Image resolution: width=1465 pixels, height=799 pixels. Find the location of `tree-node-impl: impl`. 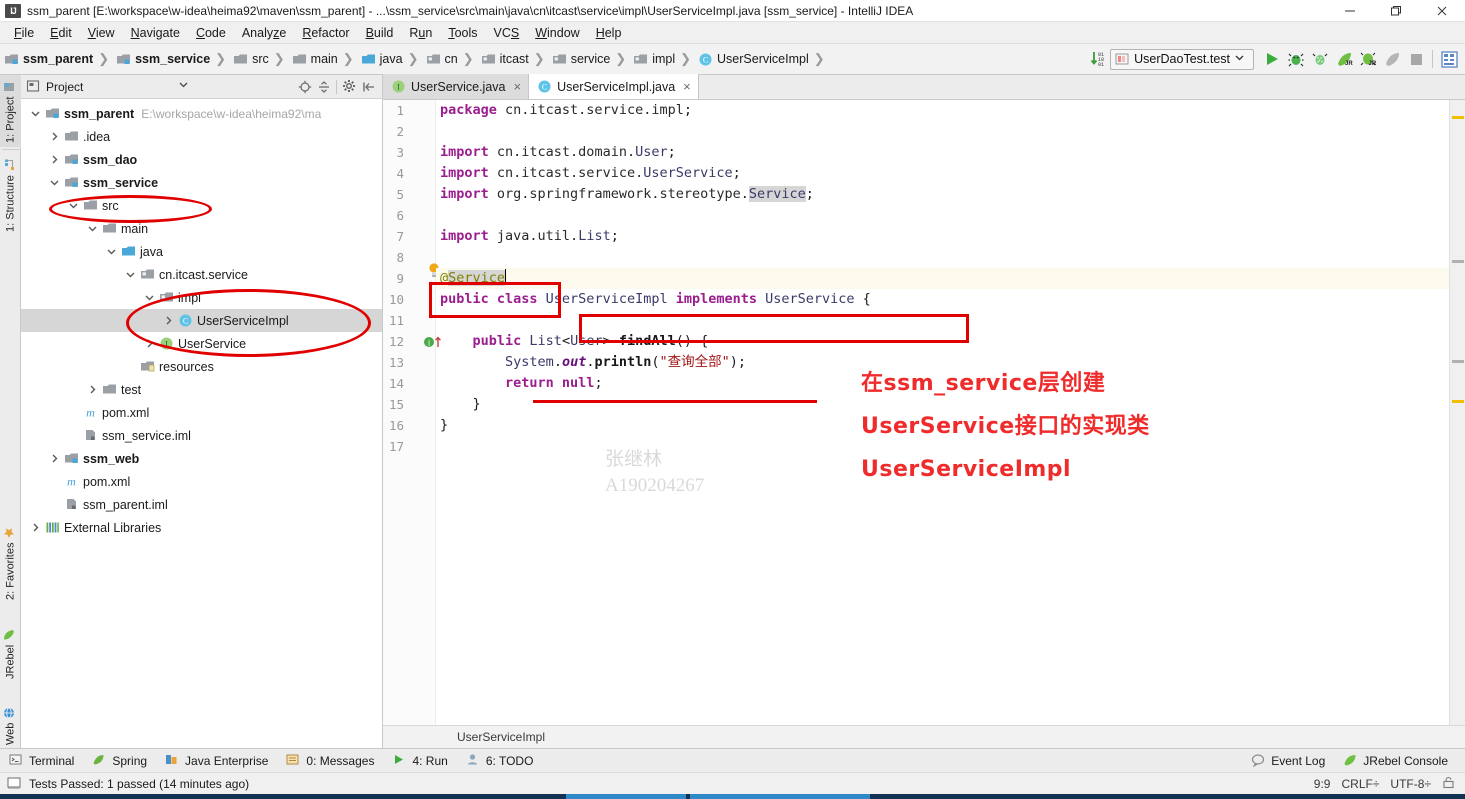

tree-node-impl: impl is located at coordinates (201, 297).